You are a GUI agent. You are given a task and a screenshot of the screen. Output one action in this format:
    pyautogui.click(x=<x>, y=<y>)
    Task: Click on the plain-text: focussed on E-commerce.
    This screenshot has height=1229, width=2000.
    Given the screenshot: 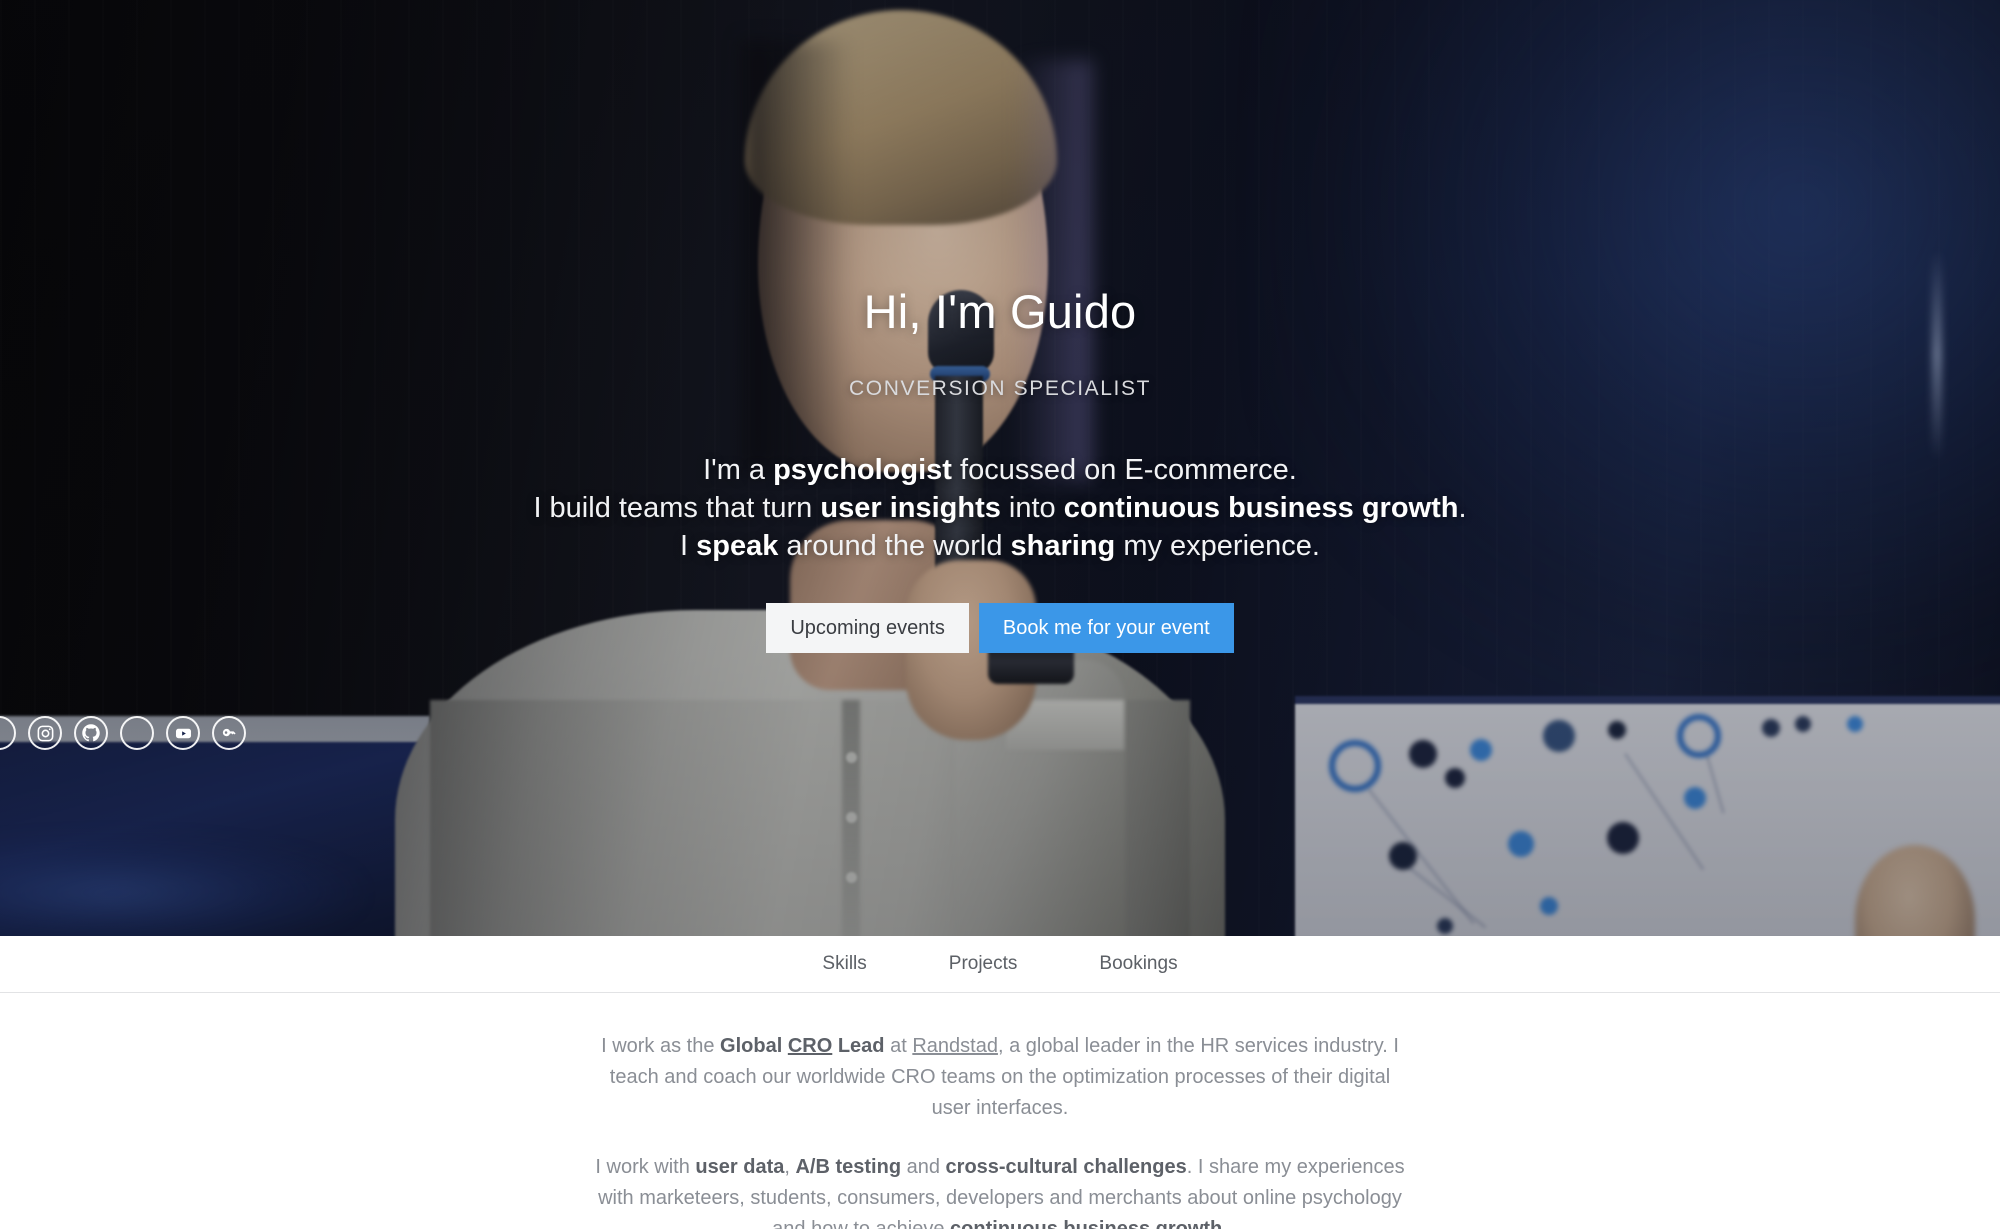 What is the action you would take?
    pyautogui.click(x=1124, y=469)
    